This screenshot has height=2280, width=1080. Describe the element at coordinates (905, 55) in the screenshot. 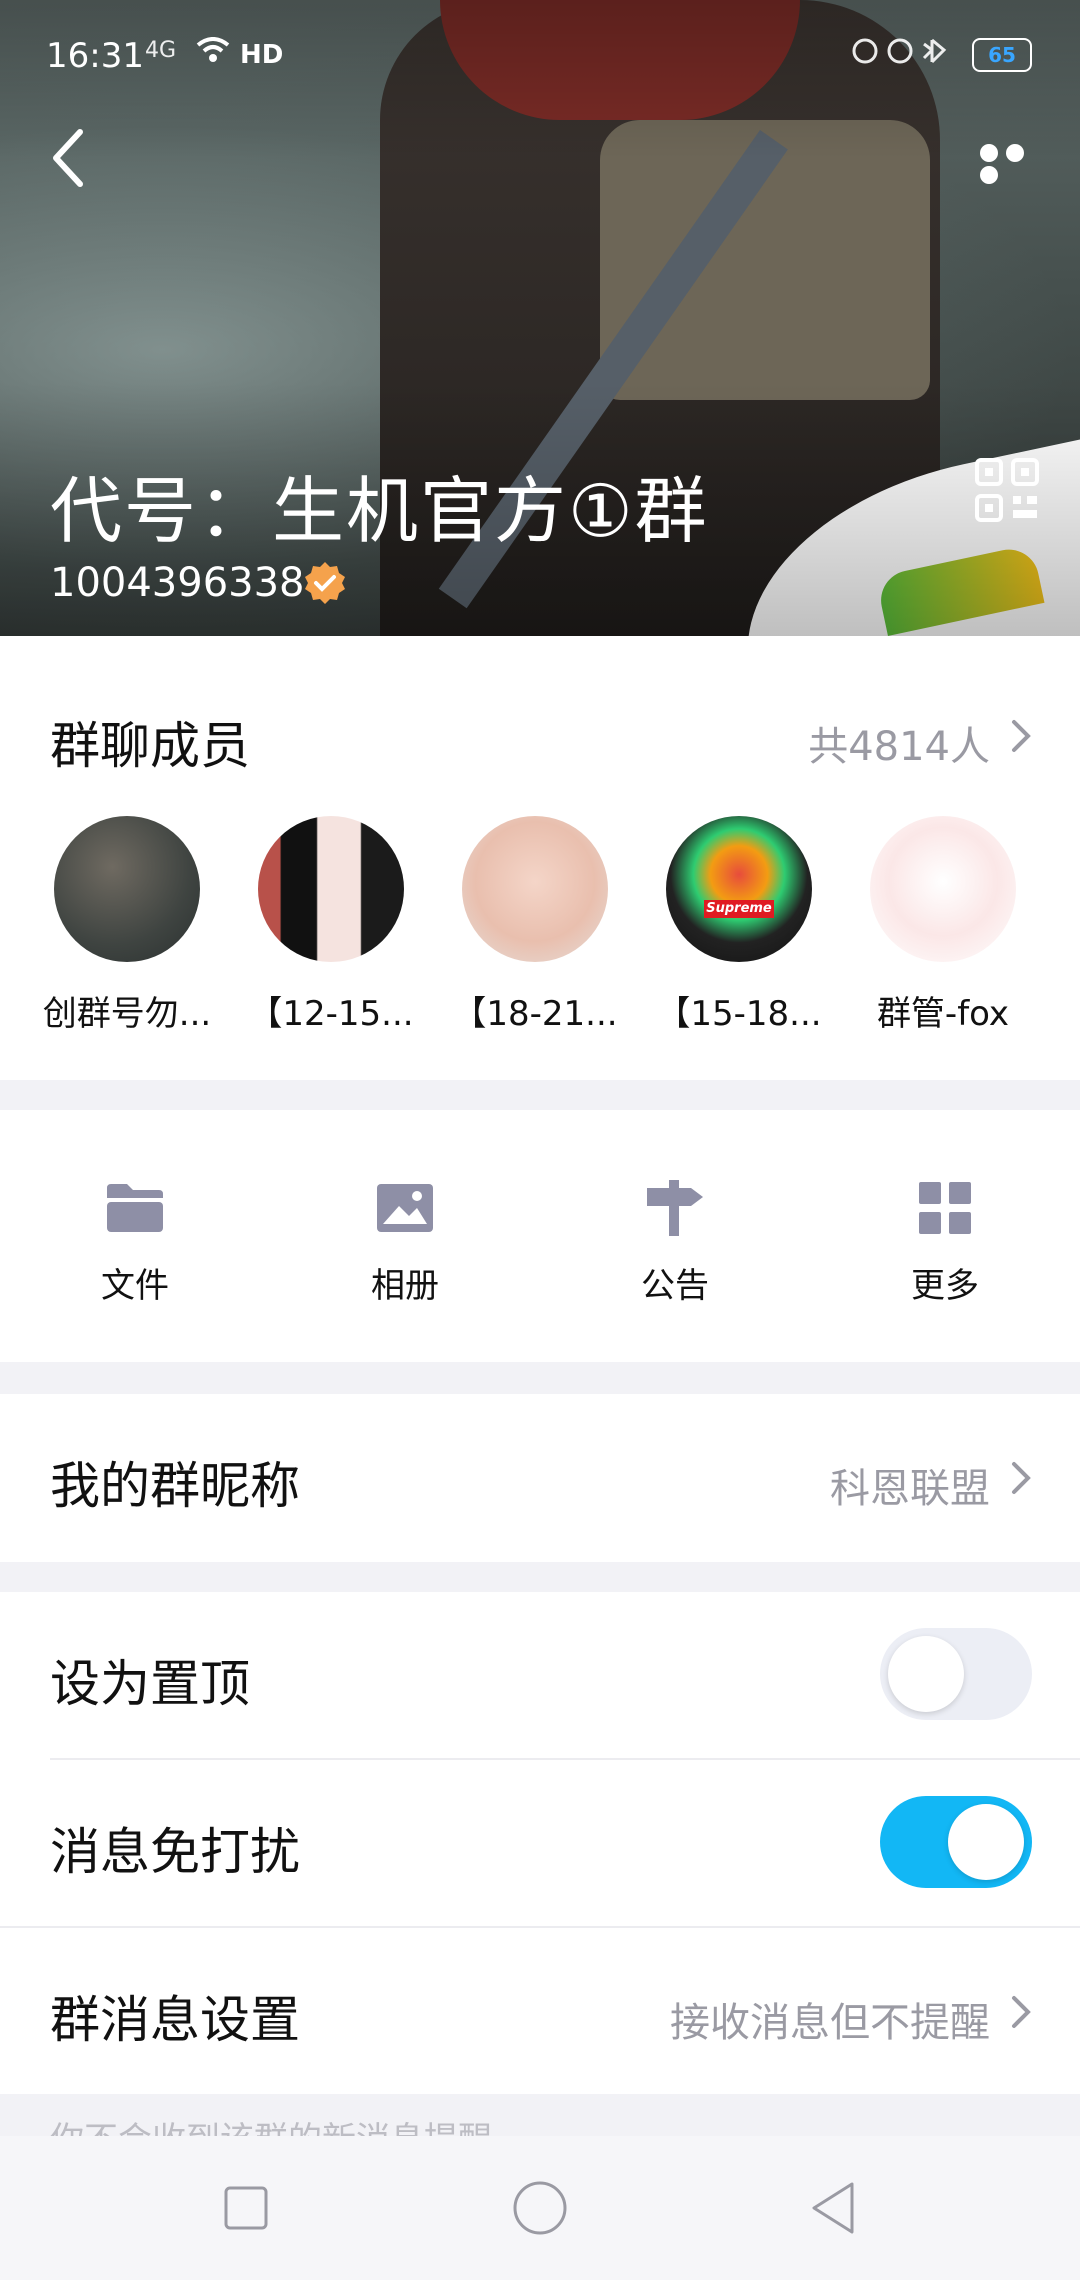

I see `alarm-bluetooth-icons` at that location.